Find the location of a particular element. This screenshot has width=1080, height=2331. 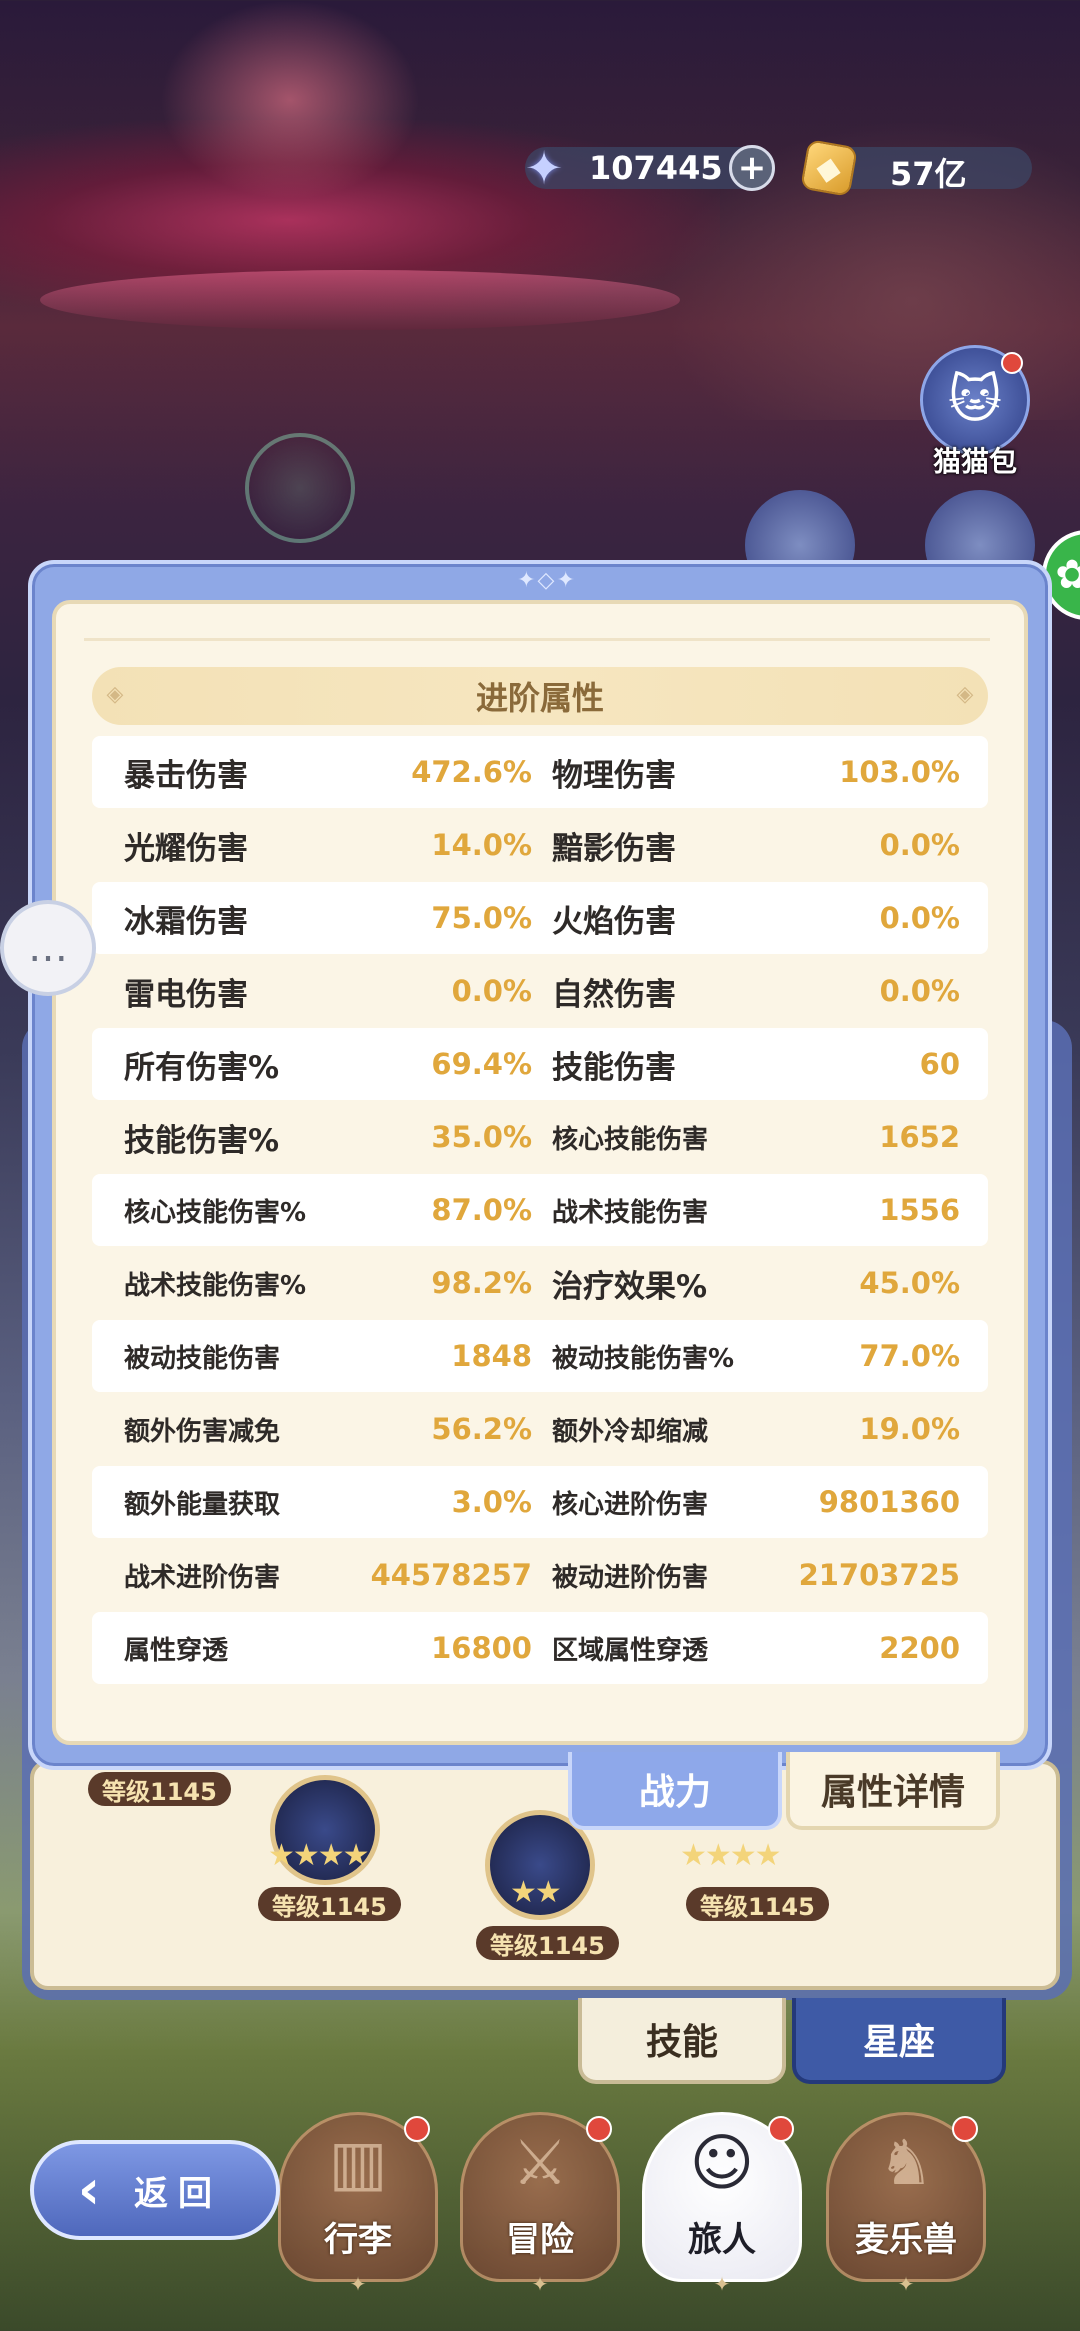

gold-currency-value: 57亿 is located at coordinates (928, 174).